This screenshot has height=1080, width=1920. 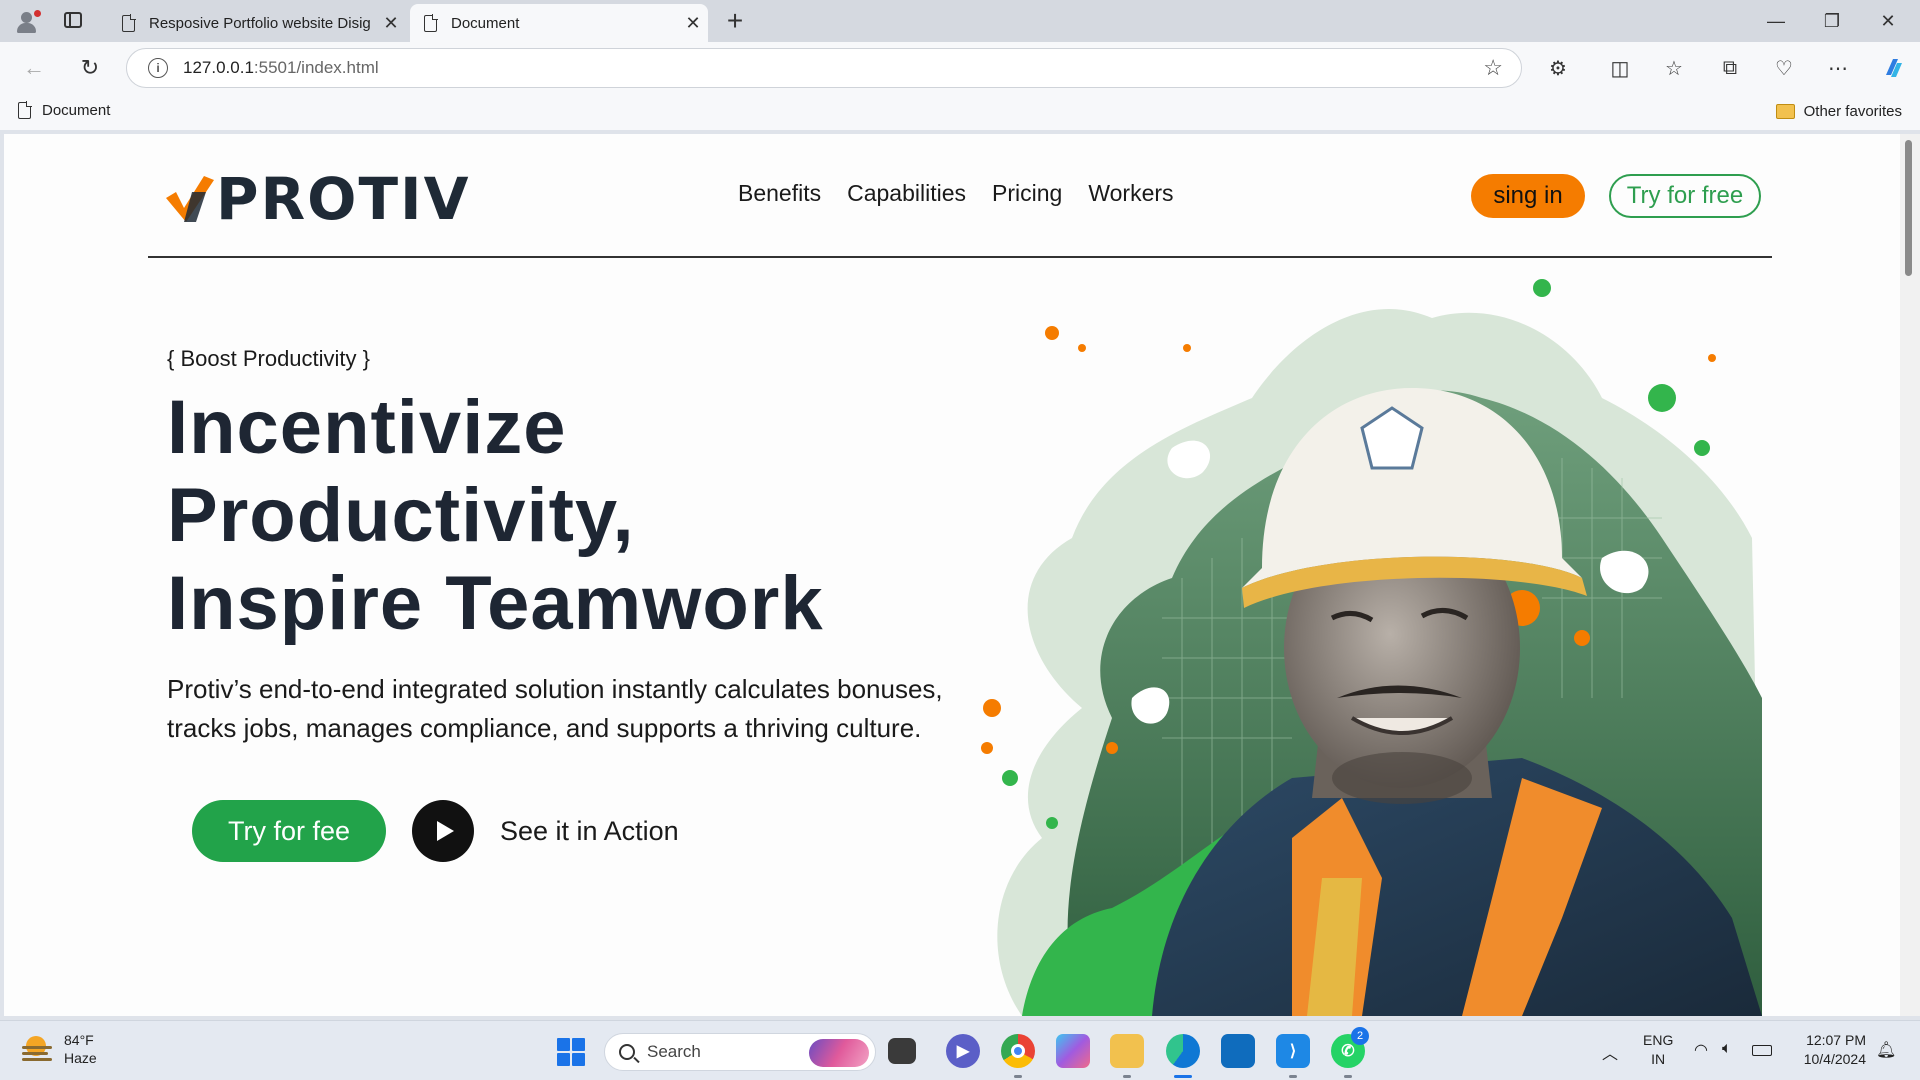 I want to click on chrome-icon, so click(x=1018, y=1051).